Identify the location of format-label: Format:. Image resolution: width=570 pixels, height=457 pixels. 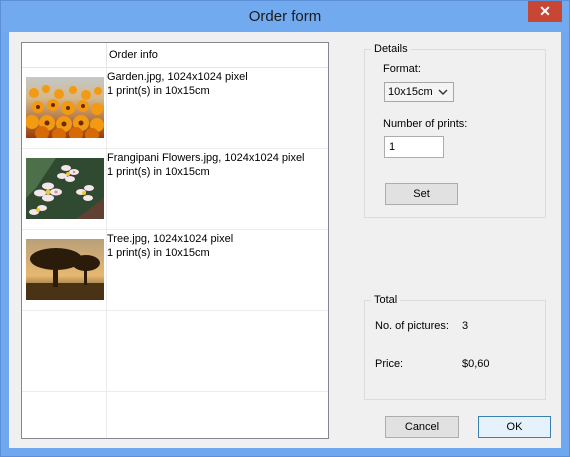
(402, 69).